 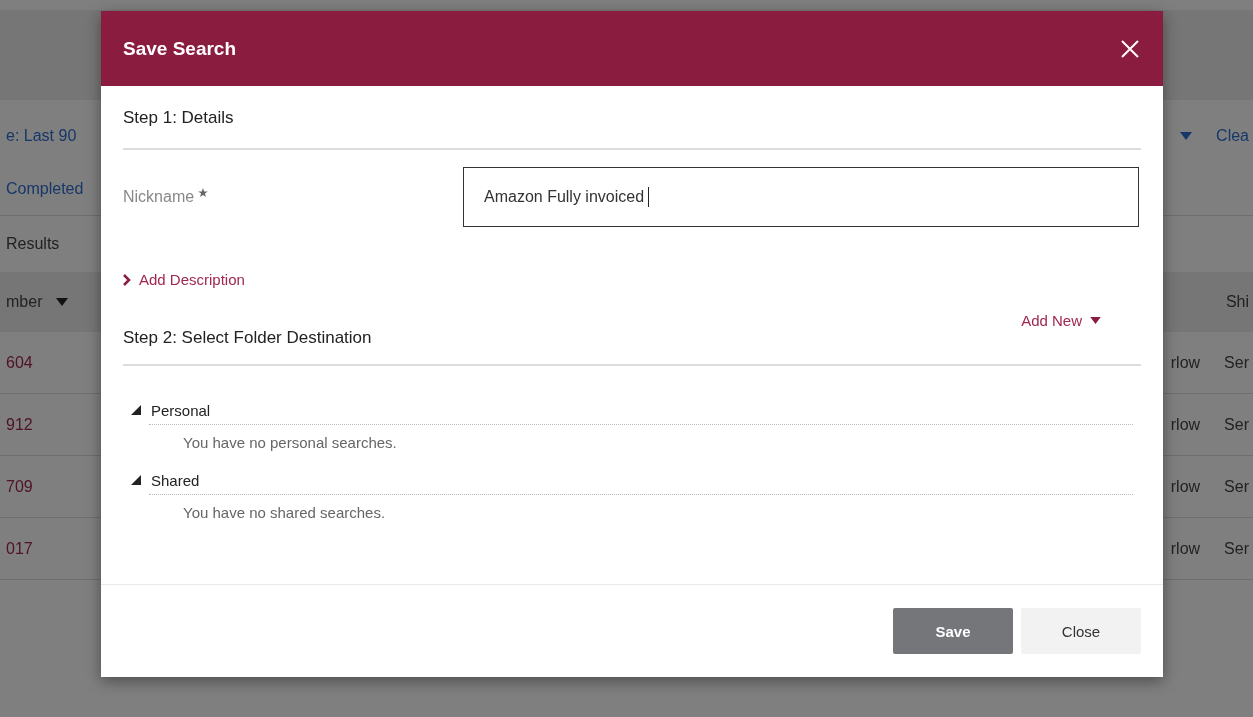 I want to click on folder-node: Shared, so click(x=632, y=480).